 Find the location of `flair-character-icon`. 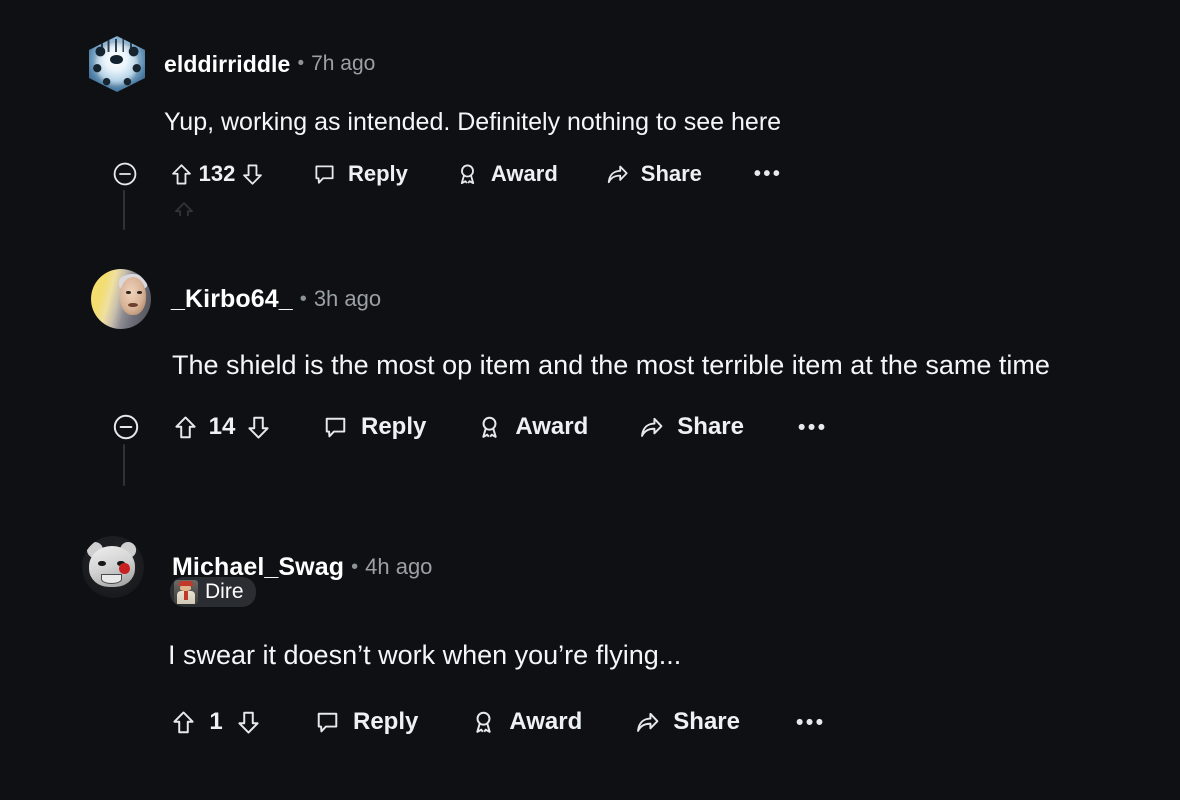

flair-character-icon is located at coordinates (186, 592).